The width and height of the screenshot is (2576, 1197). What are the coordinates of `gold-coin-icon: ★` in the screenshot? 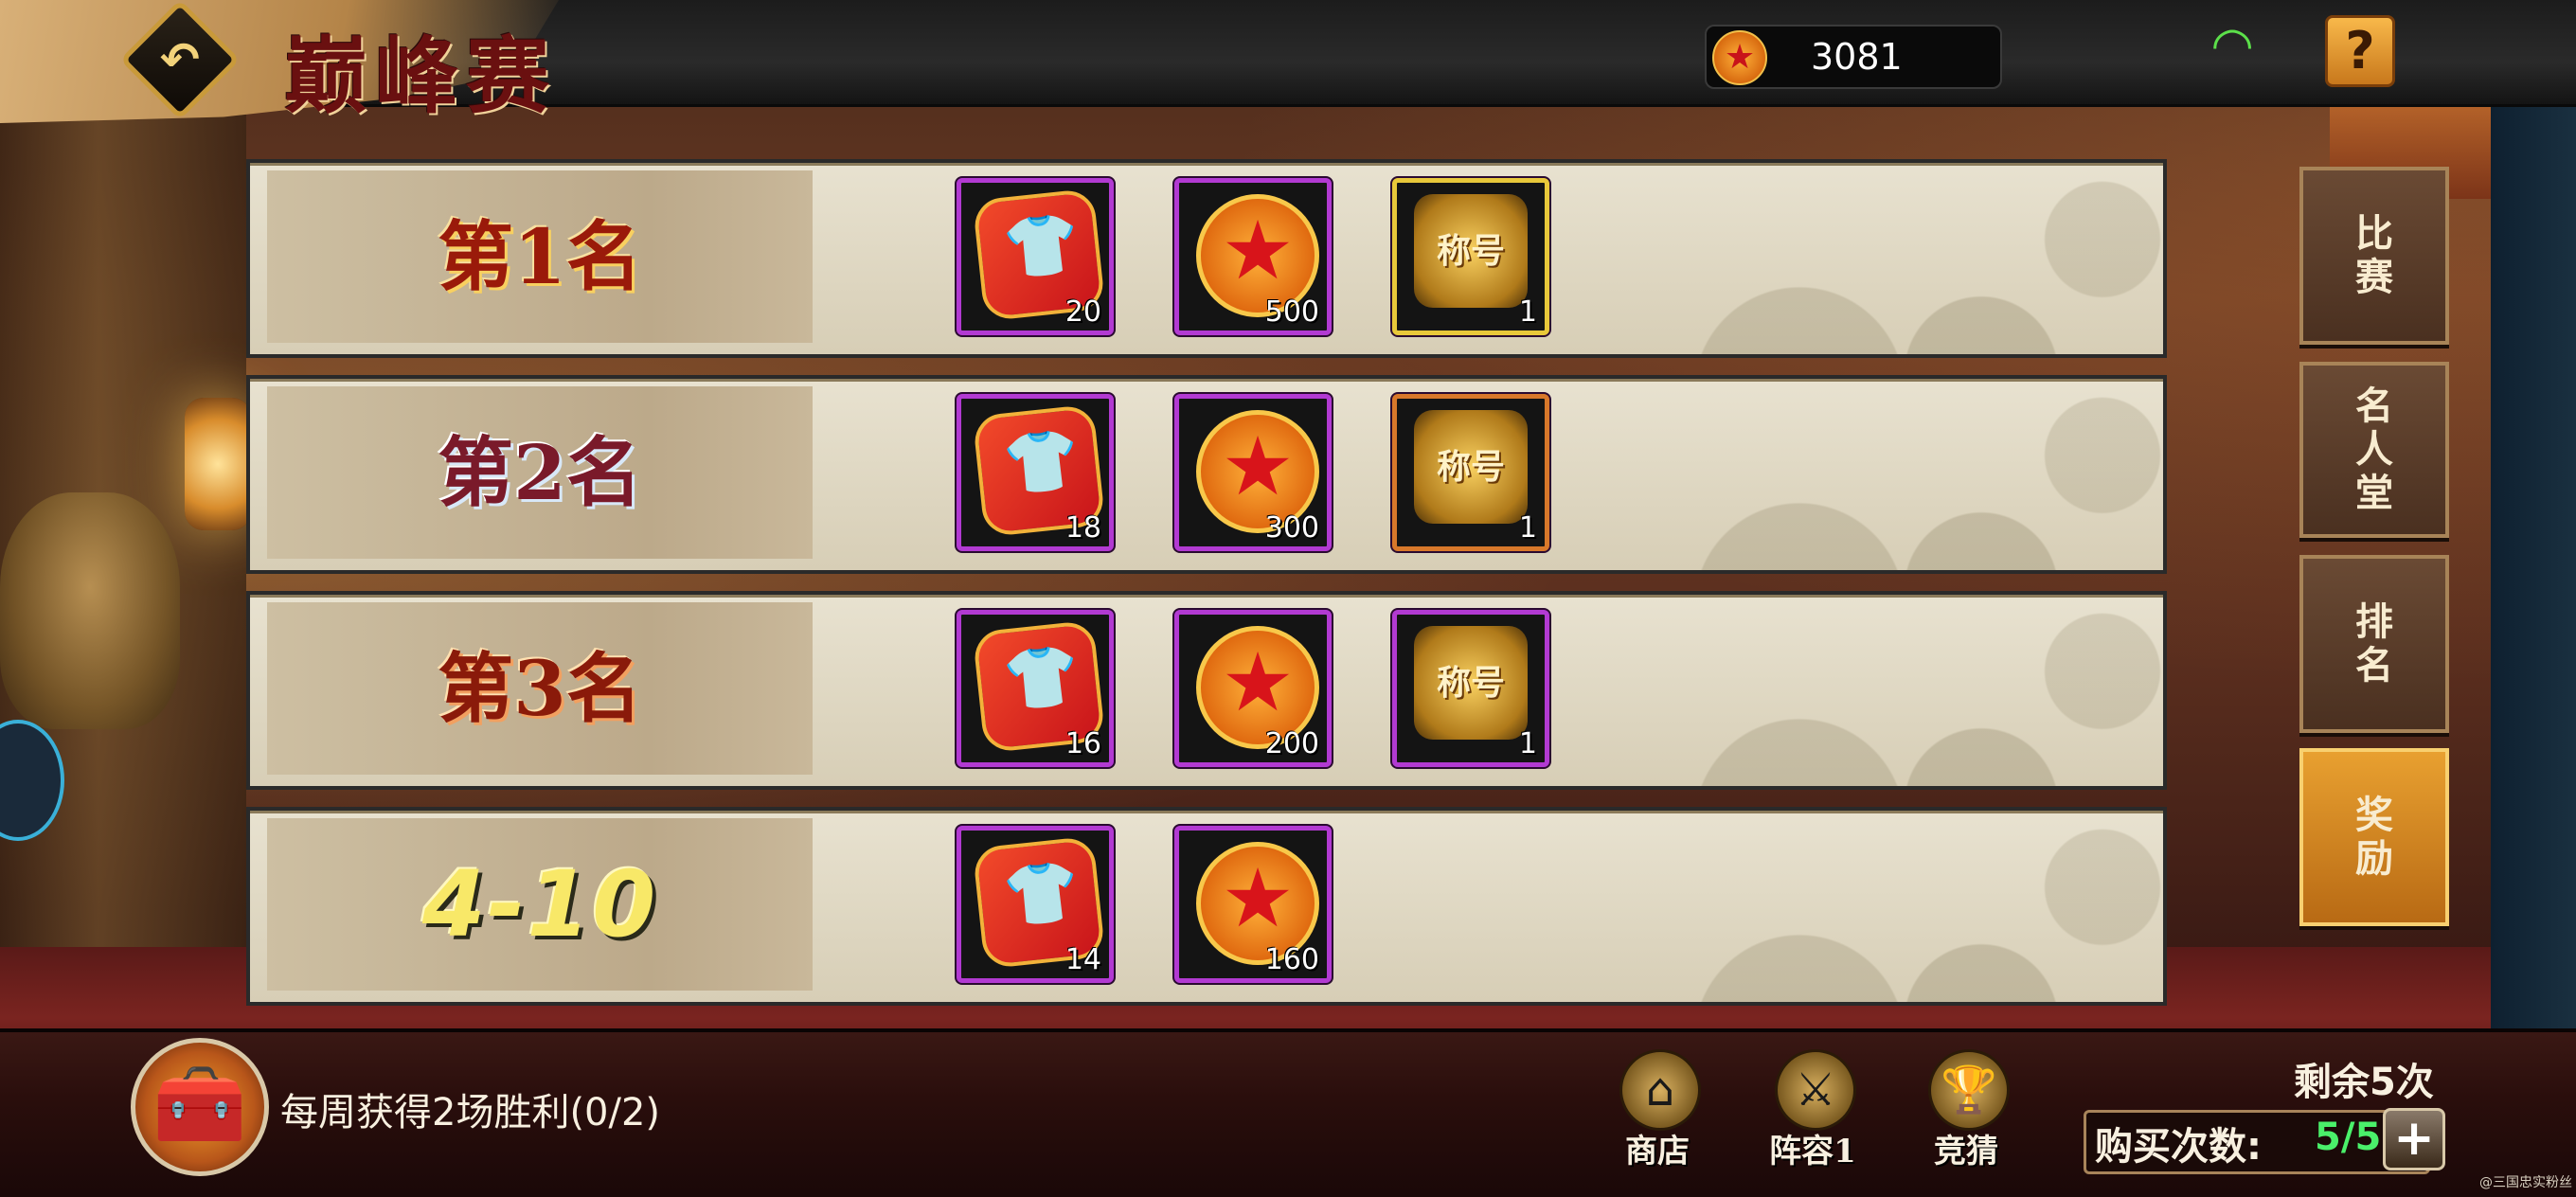 It's located at (1739, 57).